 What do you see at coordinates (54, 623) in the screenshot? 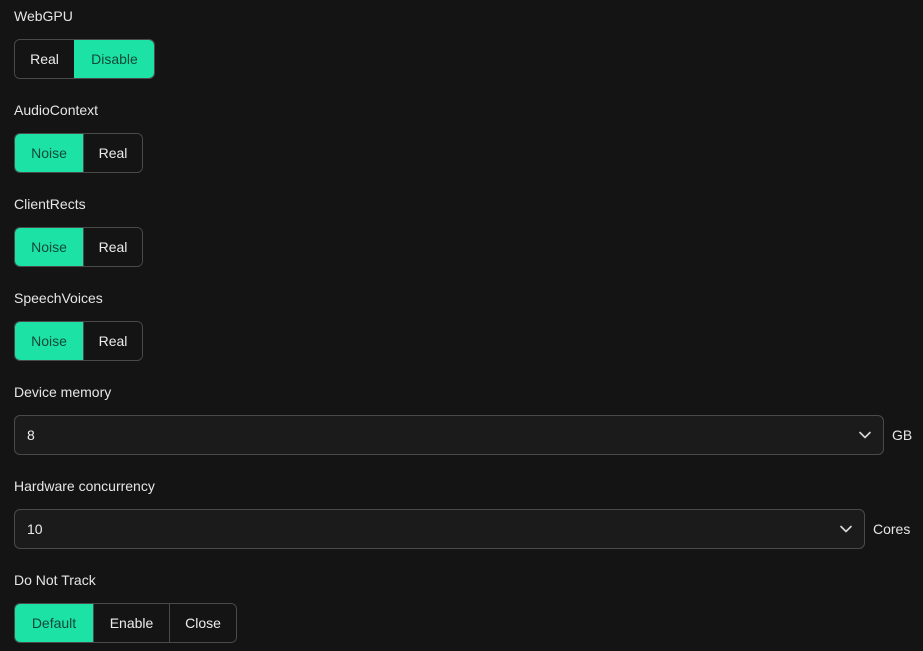
I see `do-not-track-default-button: Default` at bounding box center [54, 623].